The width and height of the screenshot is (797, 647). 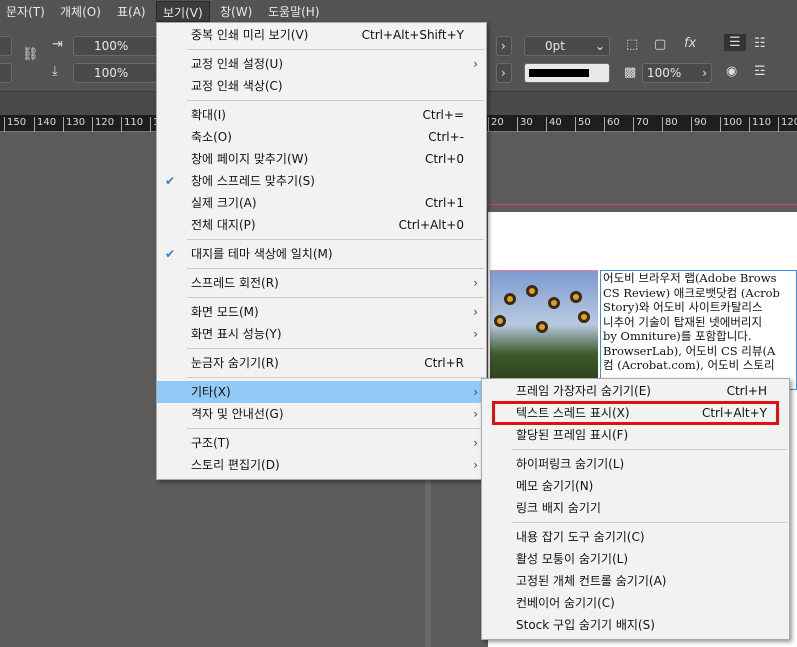 I want to click on menu-item-스토리-편집기: 스토리 편집기(D) ›, so click(x=321, y=465).